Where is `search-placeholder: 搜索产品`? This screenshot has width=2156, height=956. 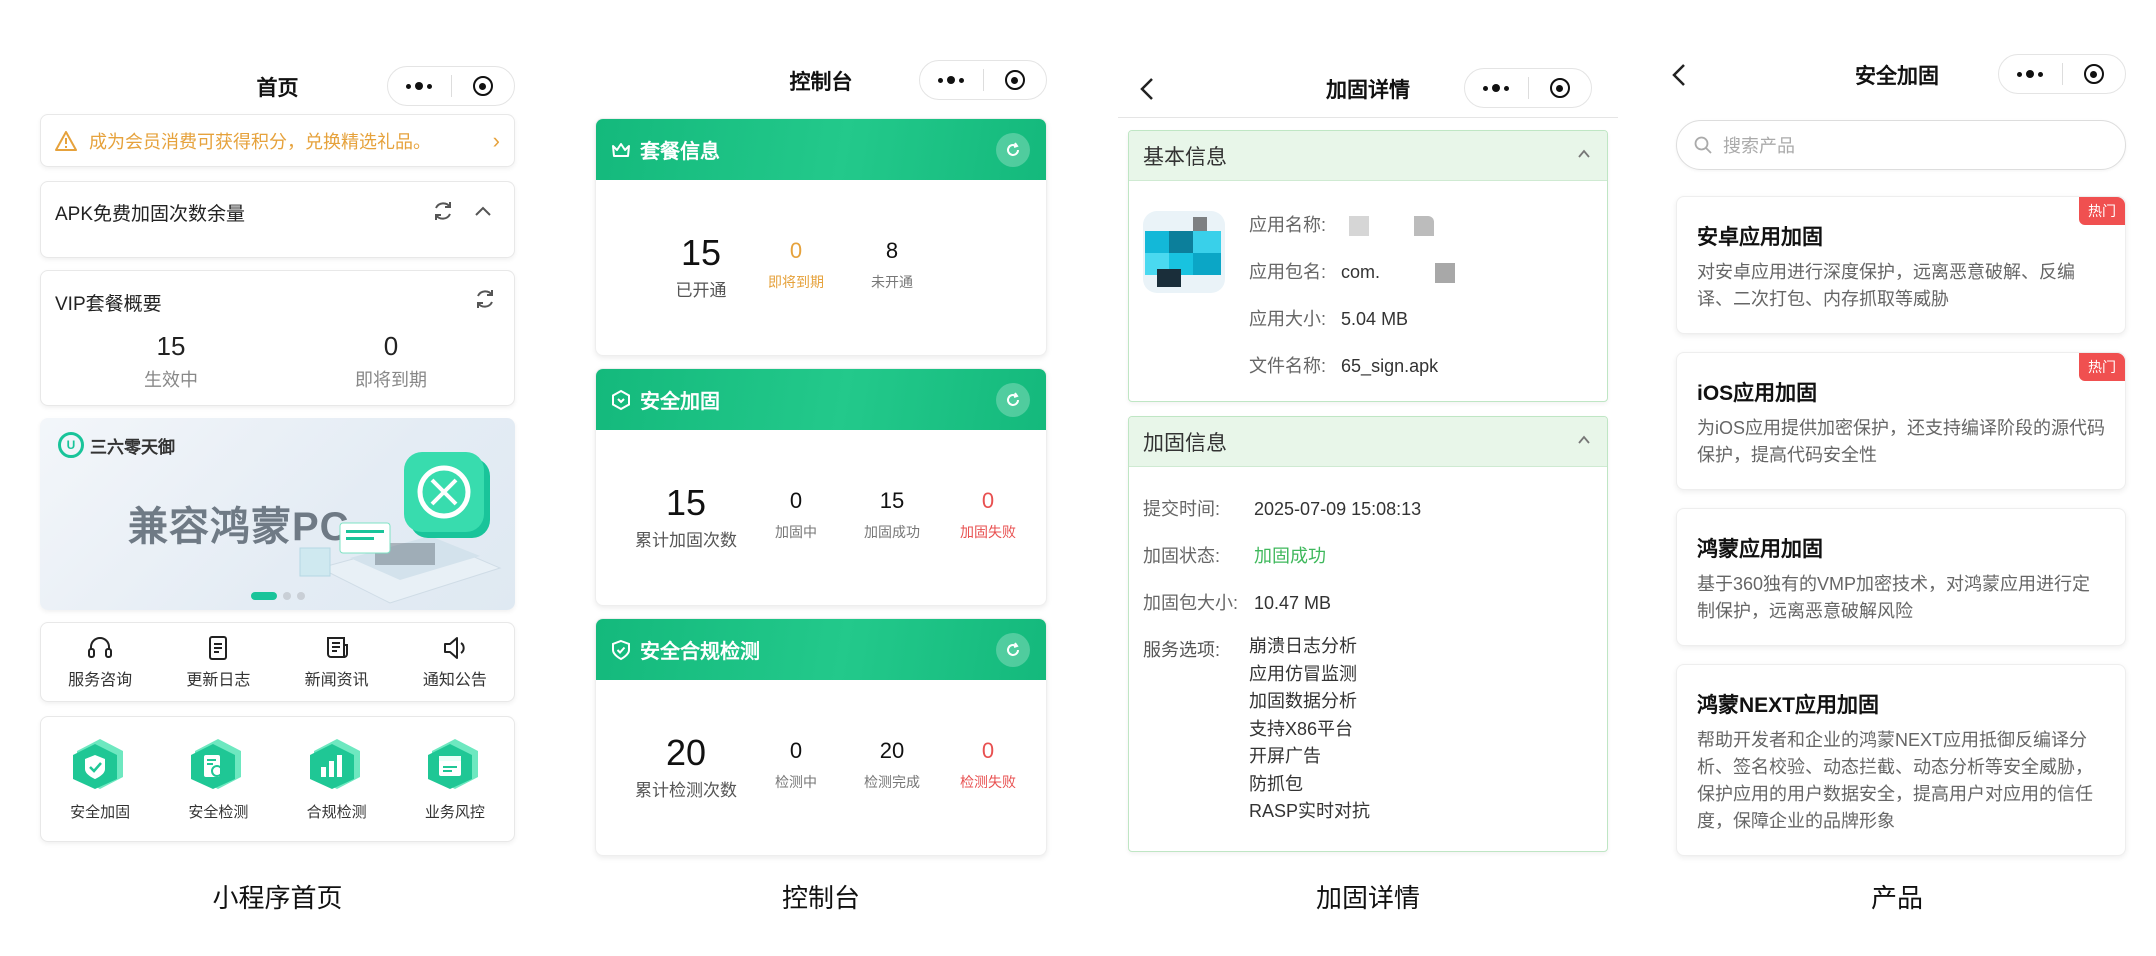
search-placeholder: 搜索产品 is located at coordinates (1759, 146).